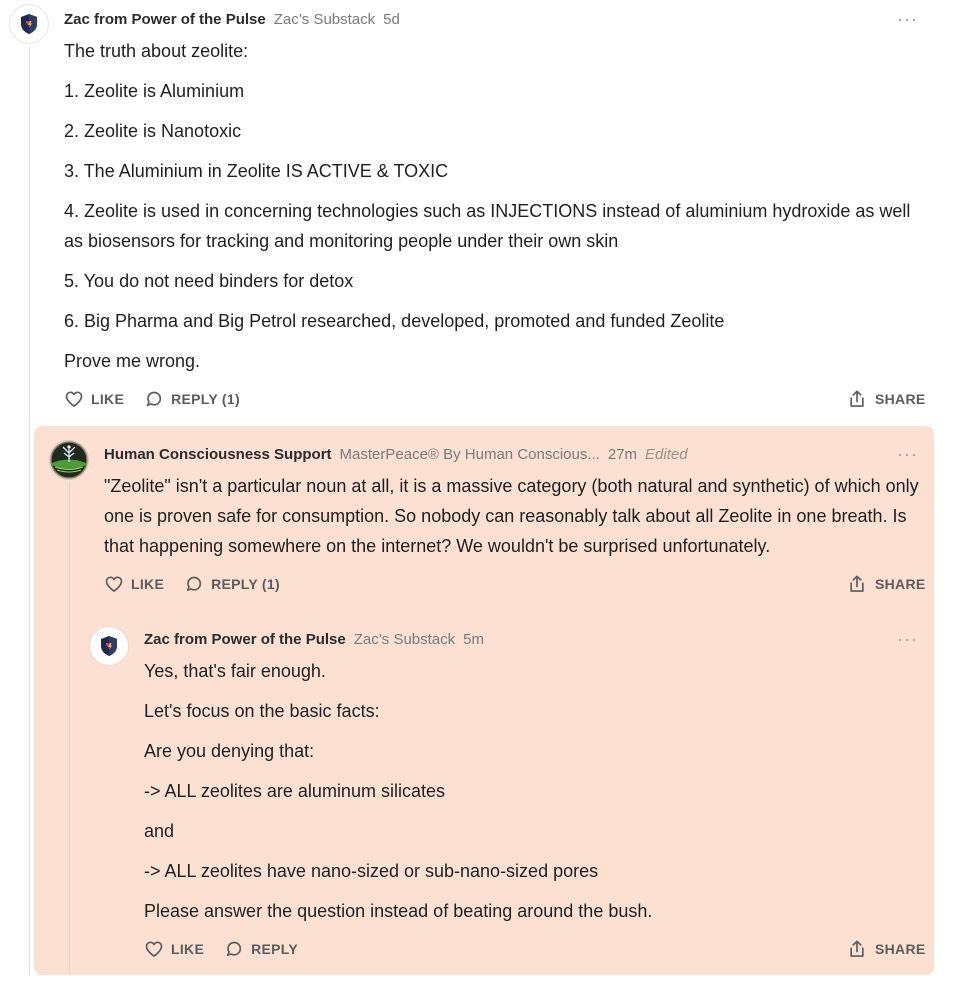  What do you see at coordinates (666, 454) in the screenshot?
I see `edited-label: Edited` at bounding box center [666, 454].